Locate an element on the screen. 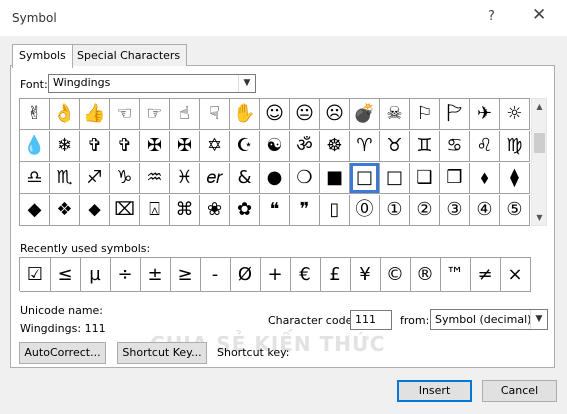 The image size is (567, 414). symbol-cell: ⬥ is located at coordinates (95, 210).